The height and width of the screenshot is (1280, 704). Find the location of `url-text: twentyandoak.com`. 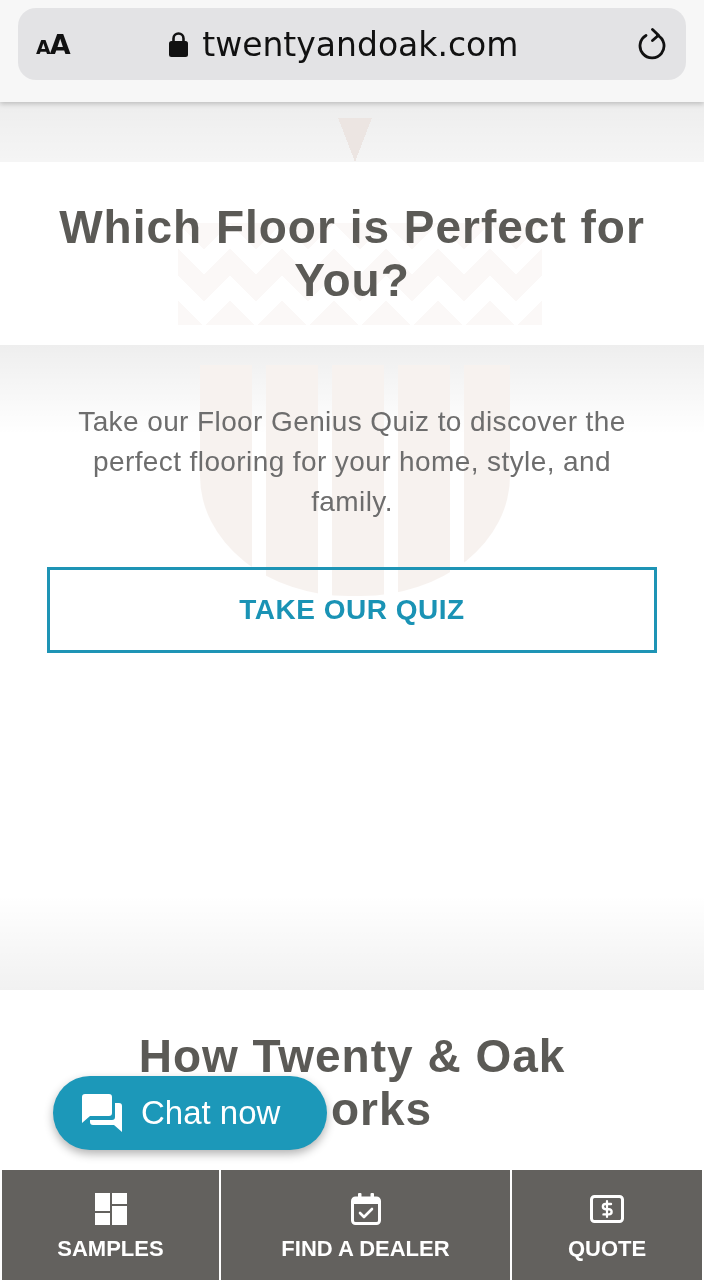

url-text: twentyandoak.com is located at coordinates (360, 44).